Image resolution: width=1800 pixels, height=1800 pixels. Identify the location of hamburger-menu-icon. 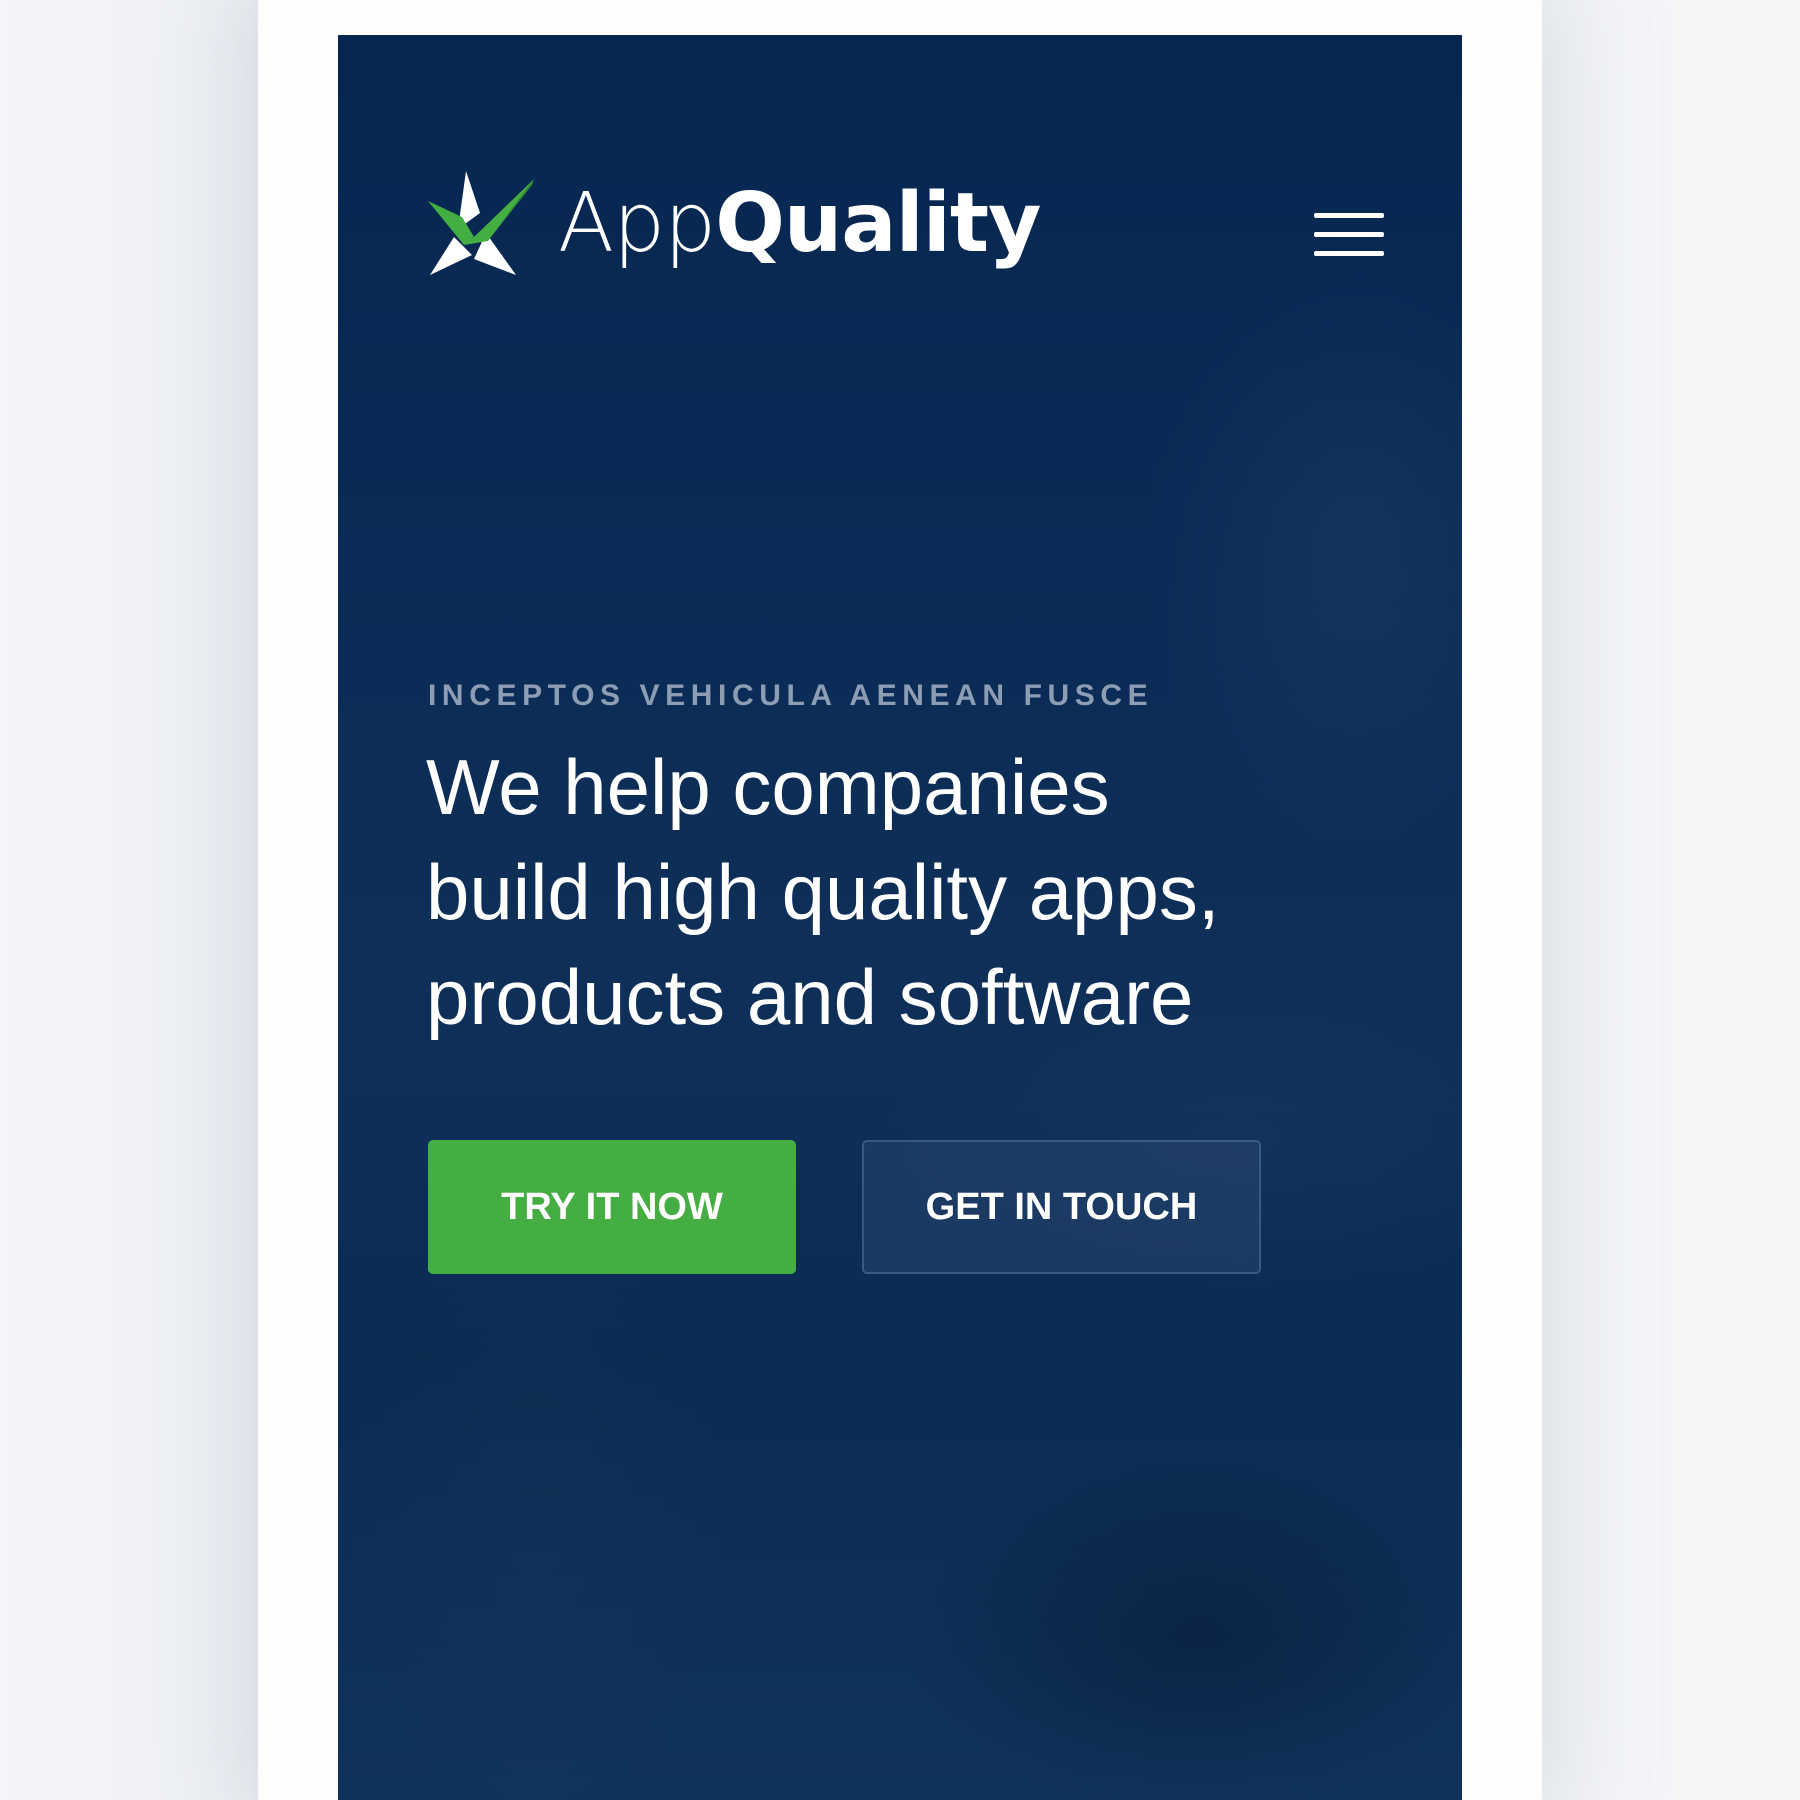
(1349, 236).